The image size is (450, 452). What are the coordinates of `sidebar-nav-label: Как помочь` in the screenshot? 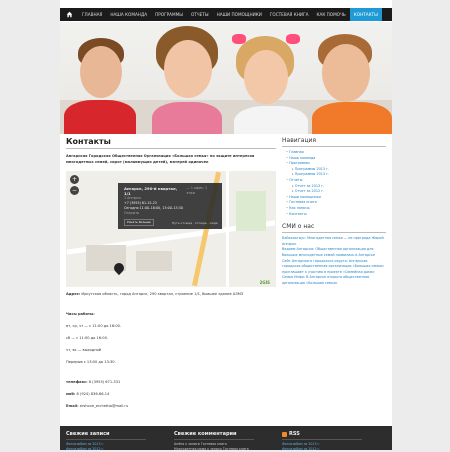 It's located at (299, 207).